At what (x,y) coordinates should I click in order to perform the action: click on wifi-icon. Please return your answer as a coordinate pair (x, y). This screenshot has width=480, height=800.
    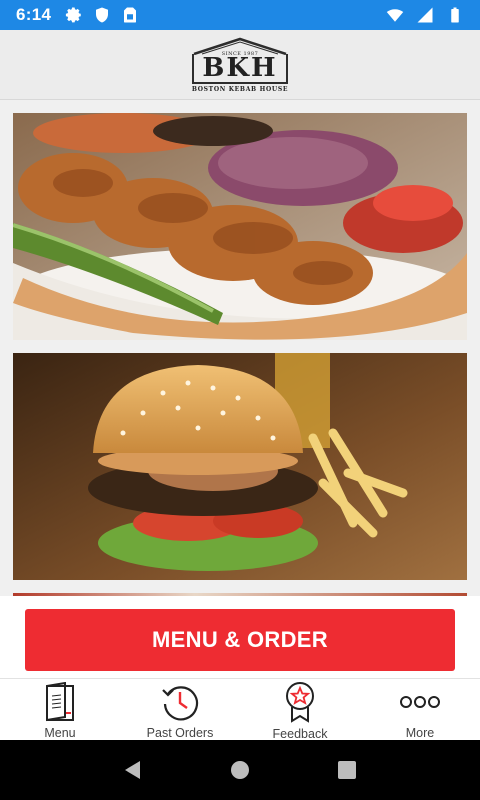
    Looking at the image, I should click on (395, 15).